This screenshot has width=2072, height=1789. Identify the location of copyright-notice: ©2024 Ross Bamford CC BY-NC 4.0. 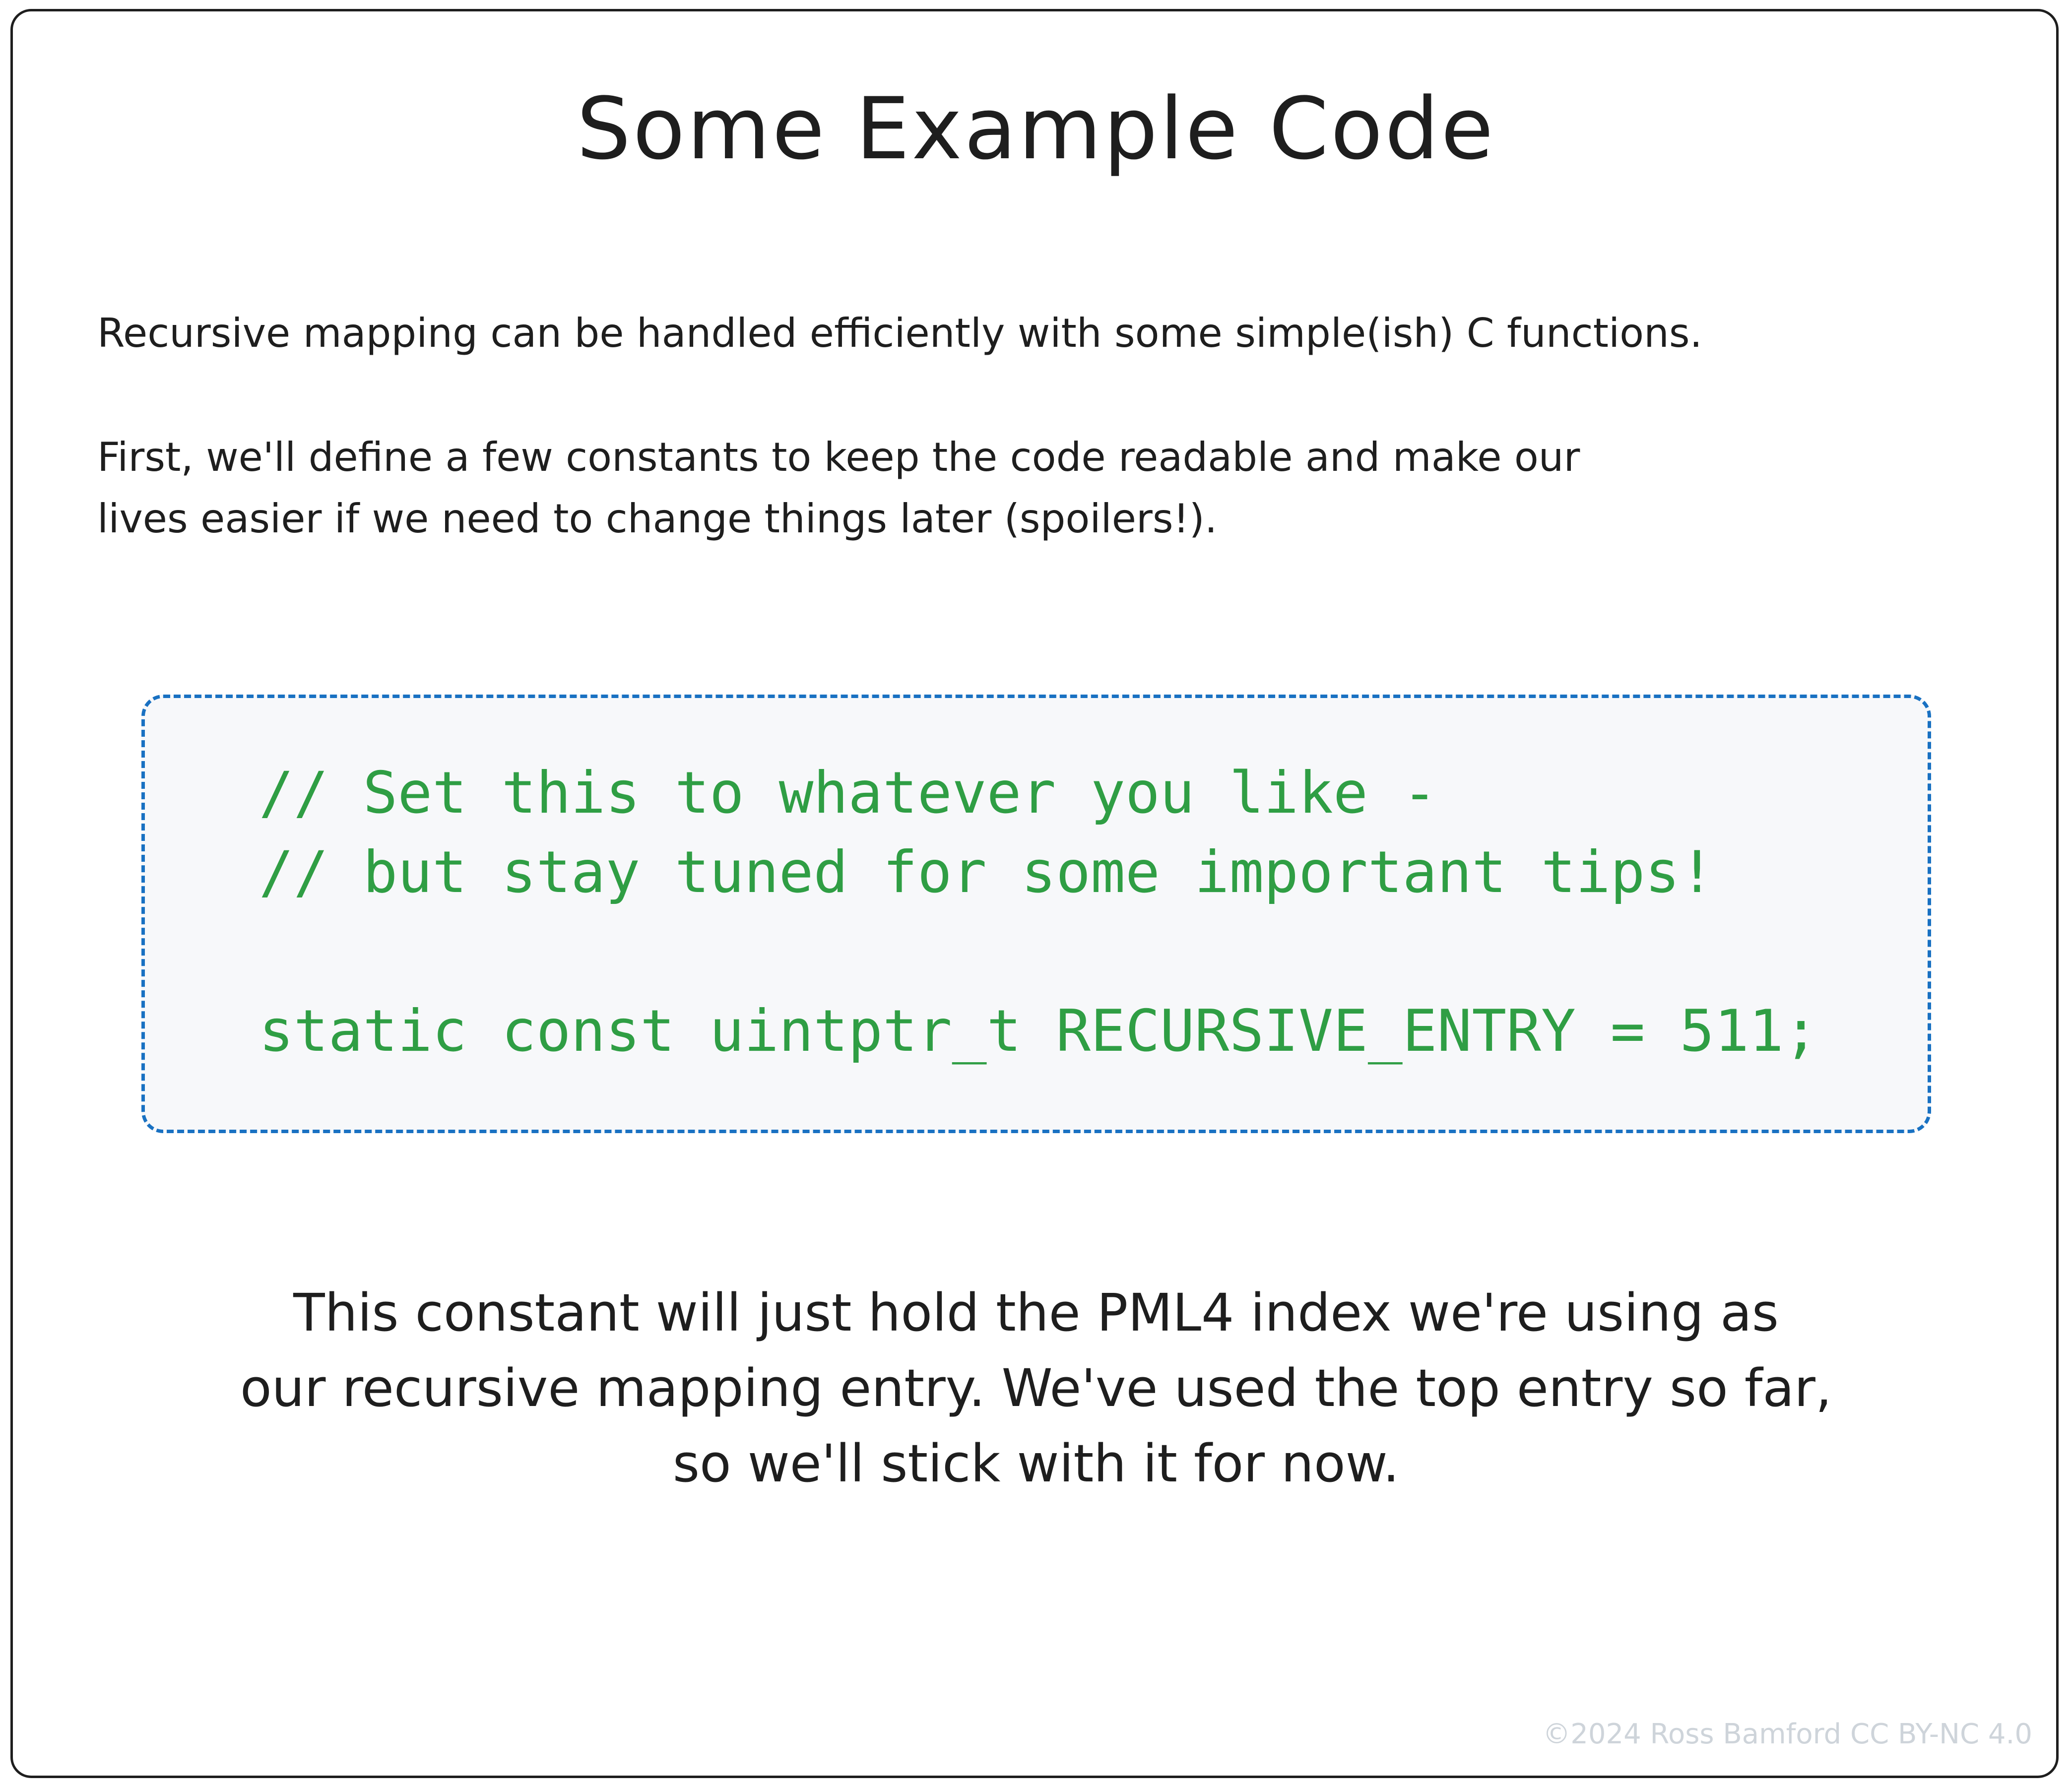
(1787, 1734).